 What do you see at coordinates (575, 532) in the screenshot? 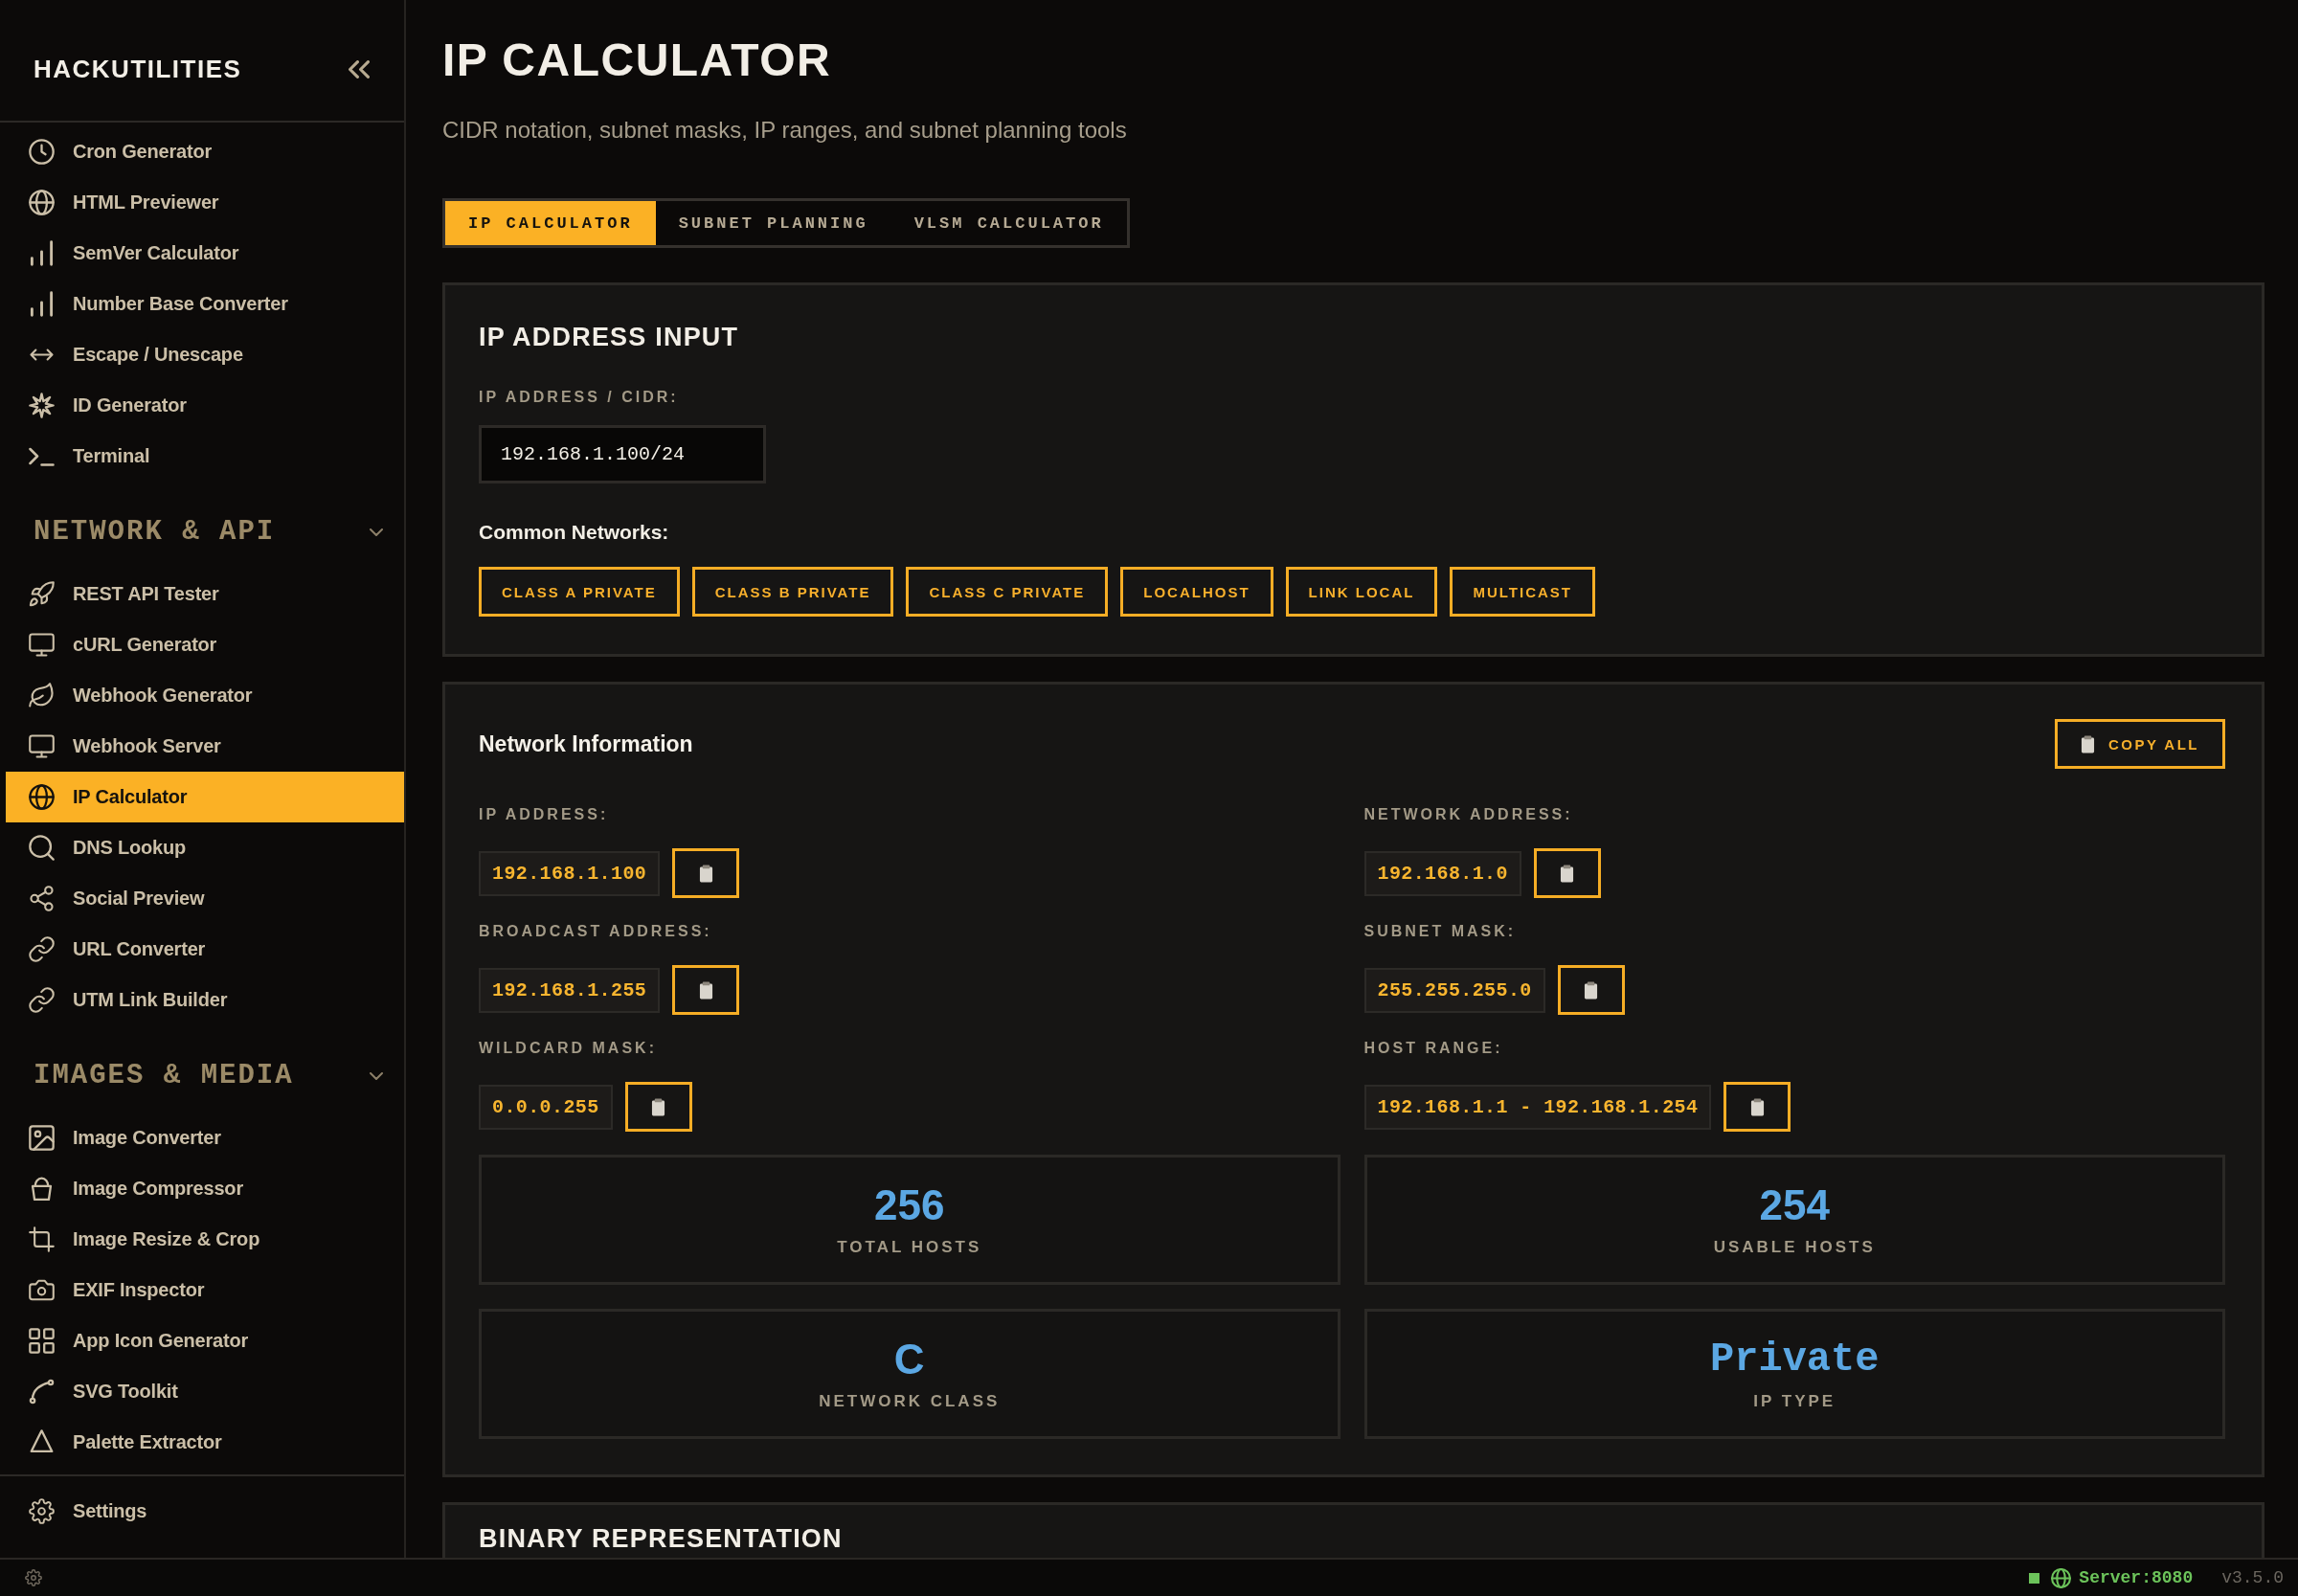
I see `presets-label: Common Networks:` at bounding box center [575, 532].